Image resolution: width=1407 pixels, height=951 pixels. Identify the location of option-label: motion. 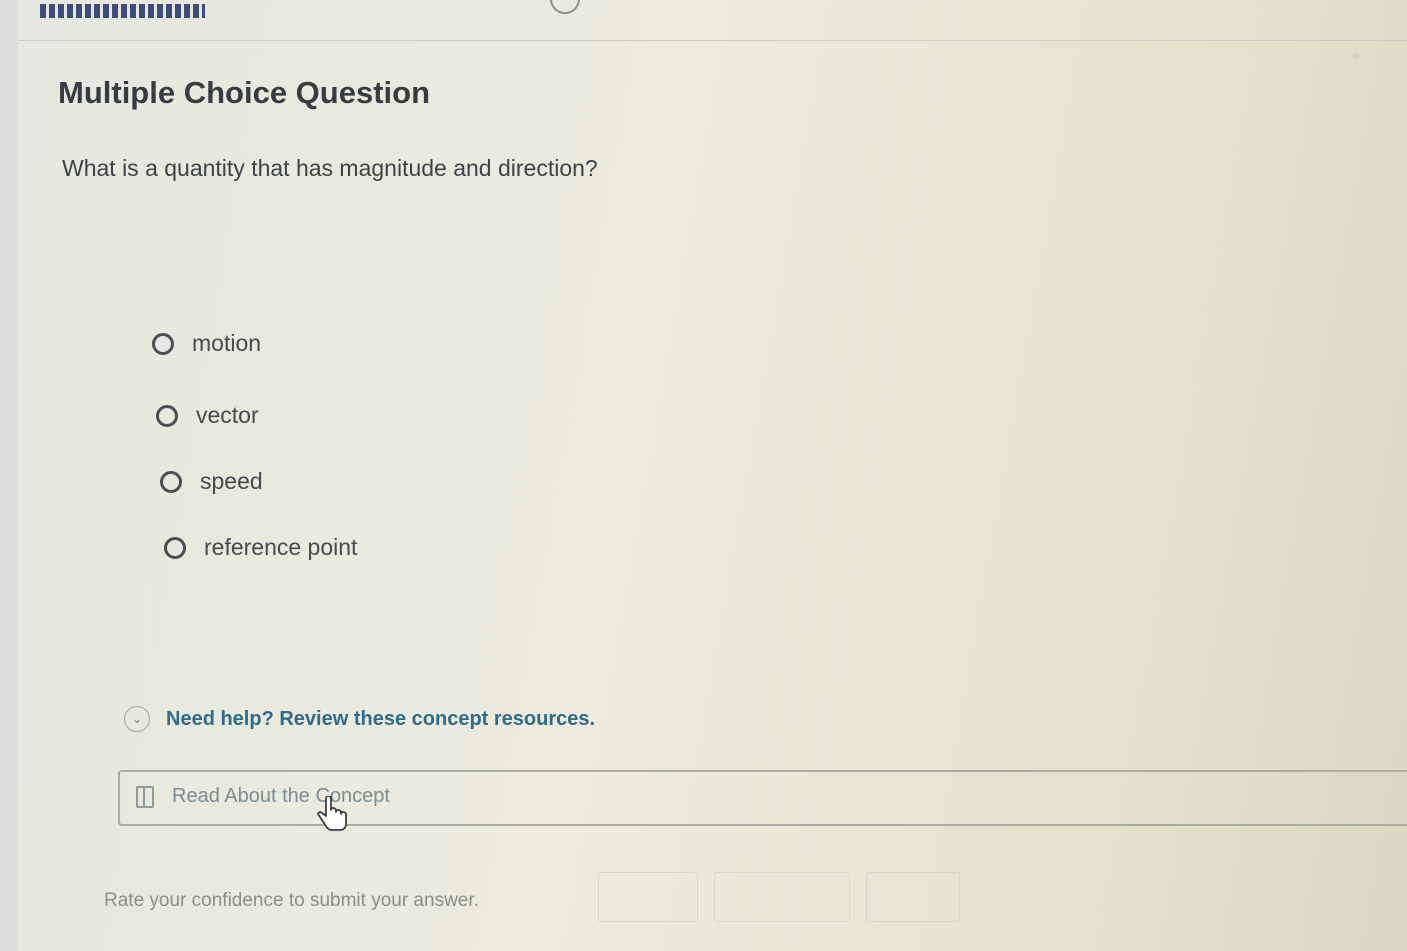
(227, 343).